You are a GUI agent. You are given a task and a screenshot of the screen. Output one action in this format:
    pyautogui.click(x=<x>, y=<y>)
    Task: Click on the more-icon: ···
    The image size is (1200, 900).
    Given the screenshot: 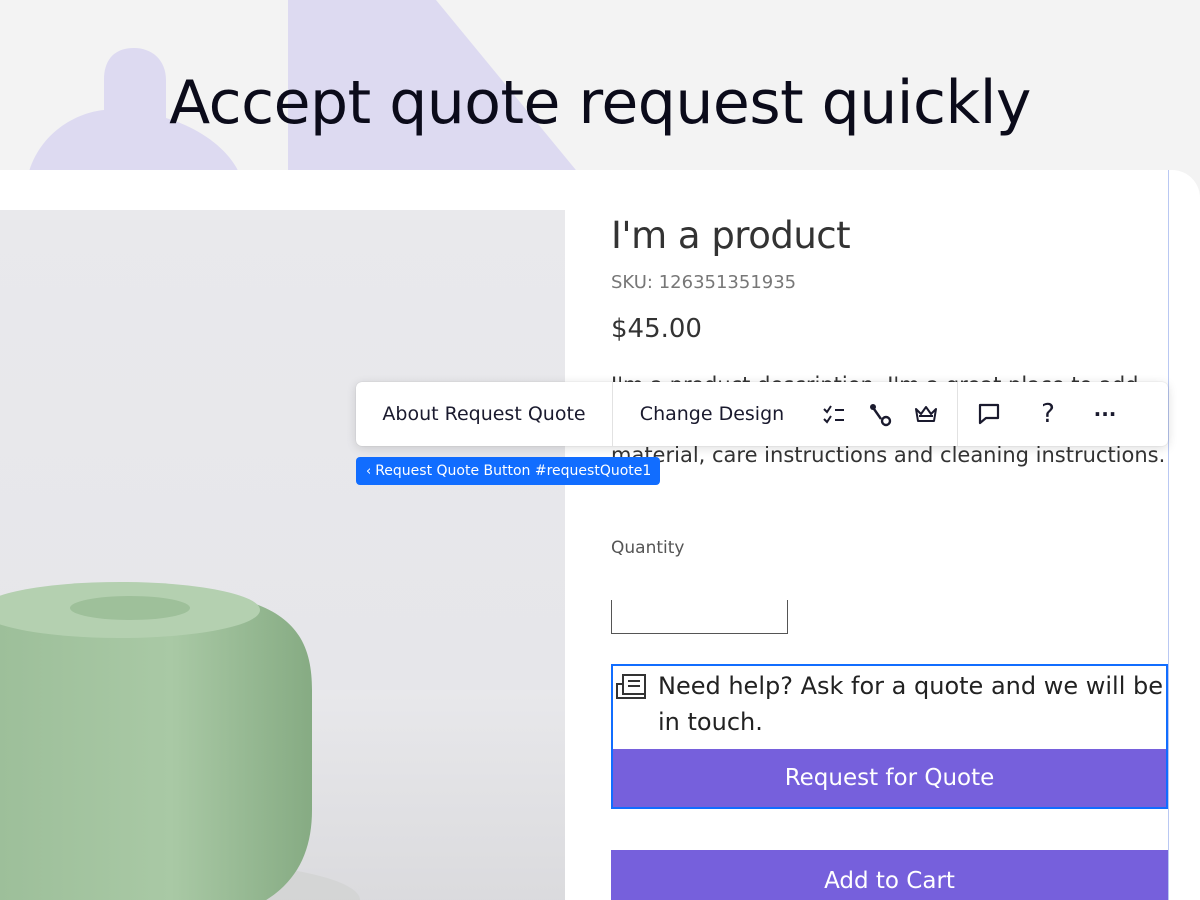 What is the action you would take?
    pyautogui.click(x=1105, y=414)
    